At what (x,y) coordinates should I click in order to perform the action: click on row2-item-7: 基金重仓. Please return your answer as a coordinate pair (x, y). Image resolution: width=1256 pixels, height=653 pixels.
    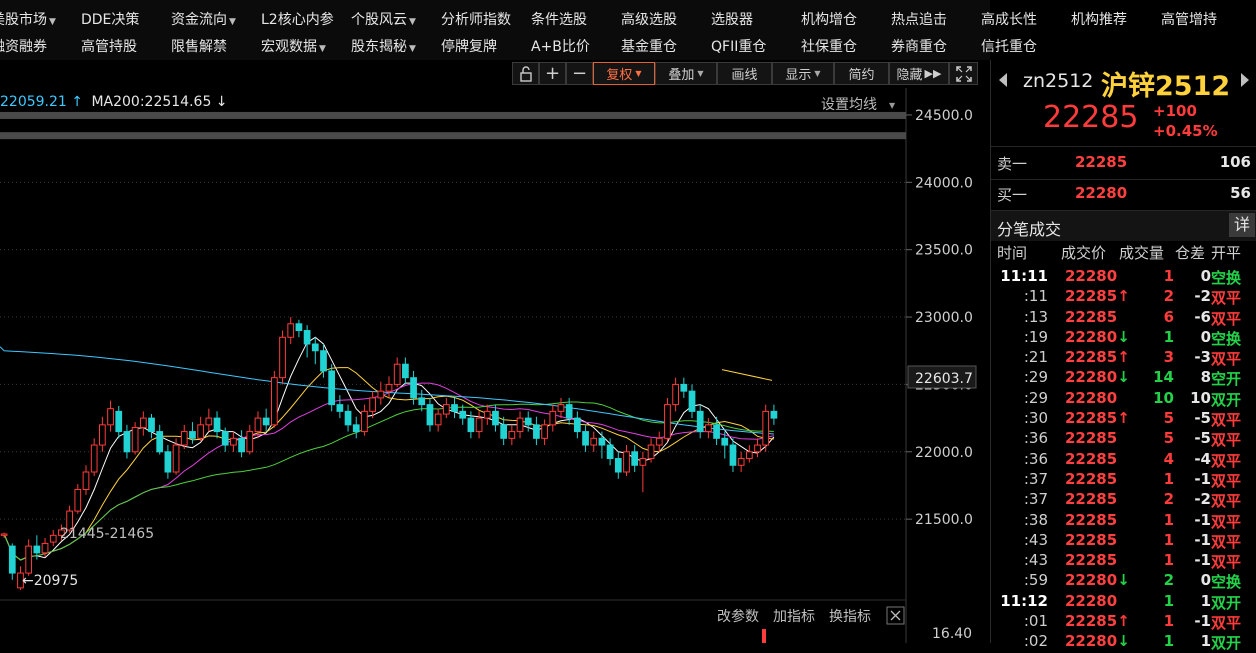
    Looking at the image, I should click on (649, 46).